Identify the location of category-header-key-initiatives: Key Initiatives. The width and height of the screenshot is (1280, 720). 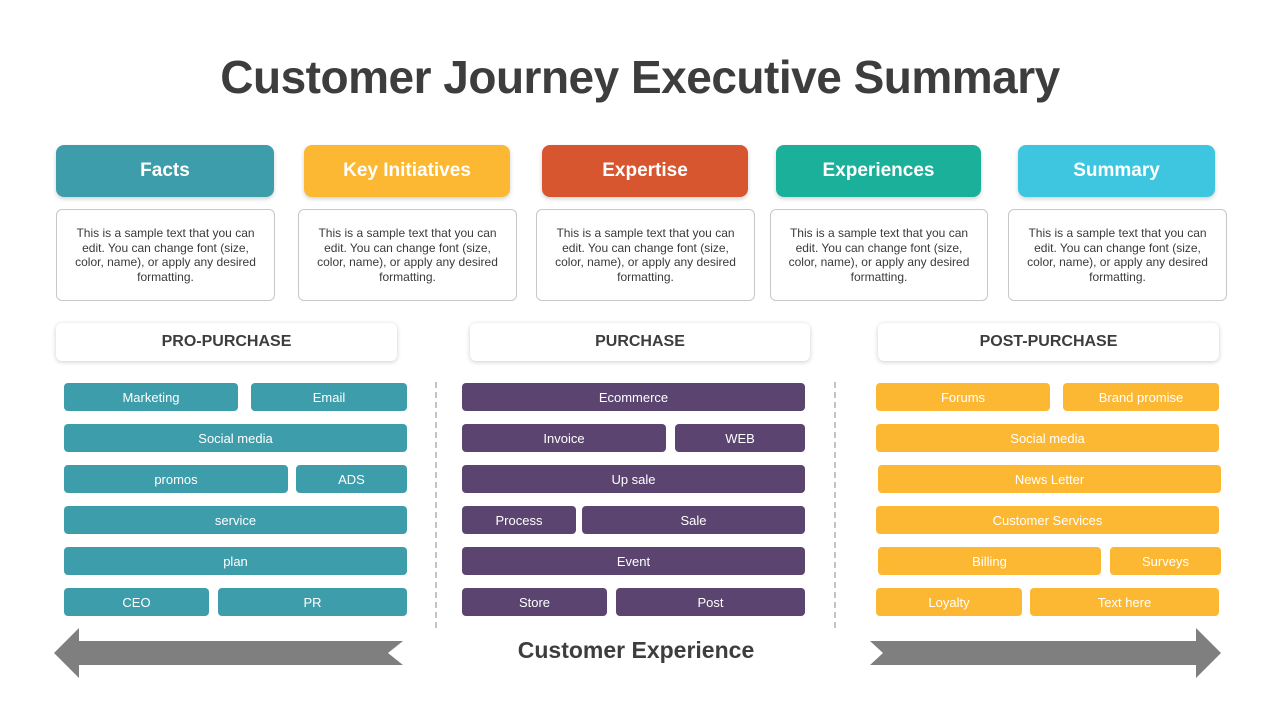
(407, 171).